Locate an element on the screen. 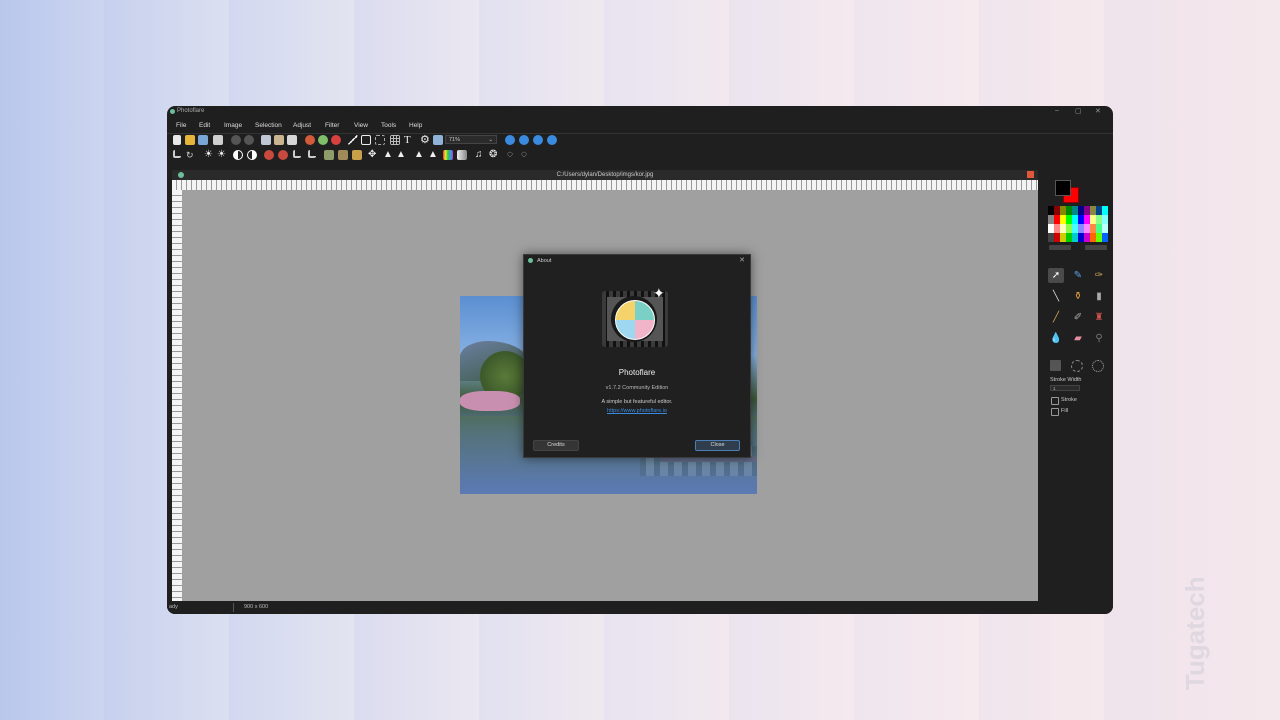 This screenshot has width=1280, height=720. select-ellipse-icon is located at coordinates (1077, 366).